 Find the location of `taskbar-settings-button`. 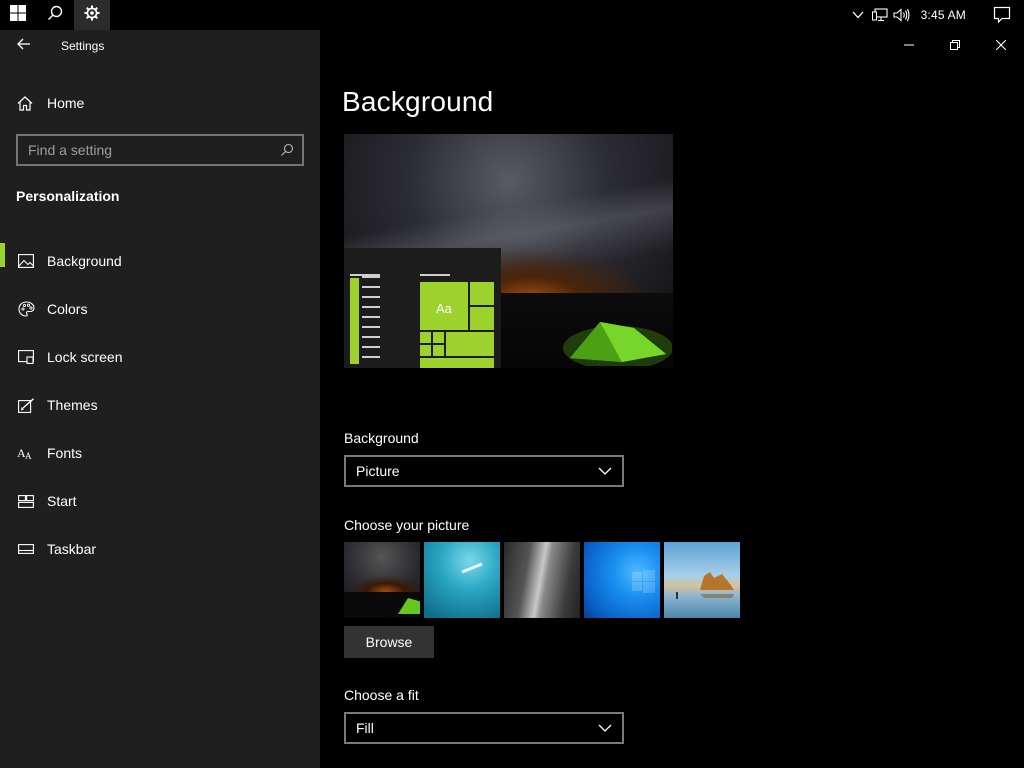

taskbar-settings-button is located at coordinates (92, 15).